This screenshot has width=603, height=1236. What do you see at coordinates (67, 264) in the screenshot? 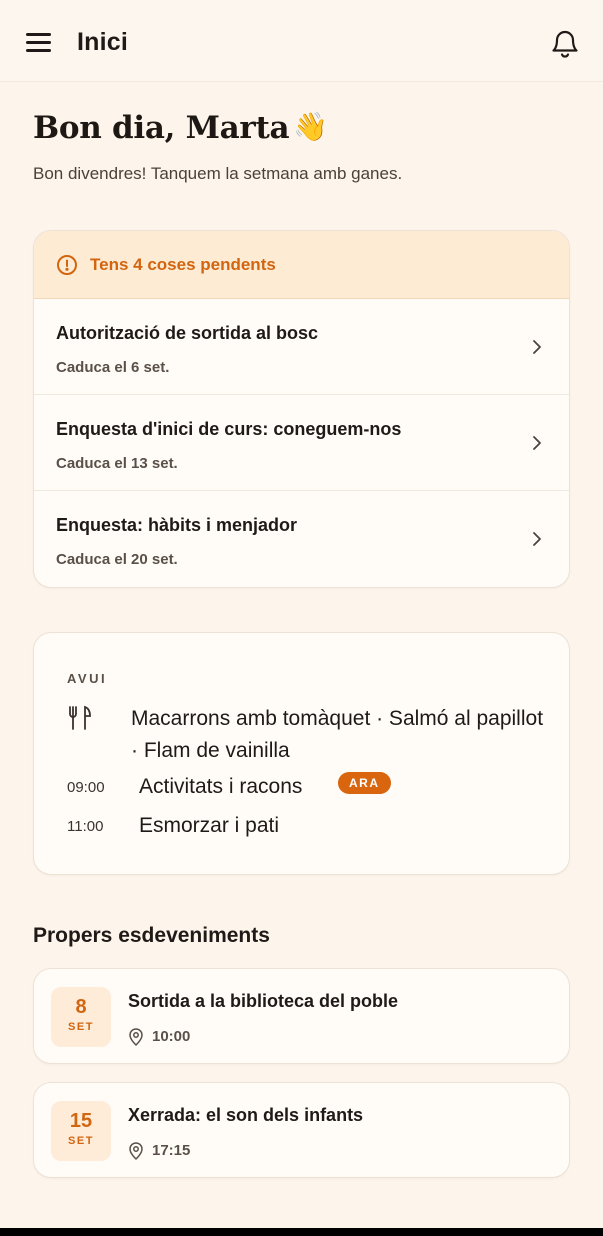
I see `alert-icon` at bounding box center [67, 264].